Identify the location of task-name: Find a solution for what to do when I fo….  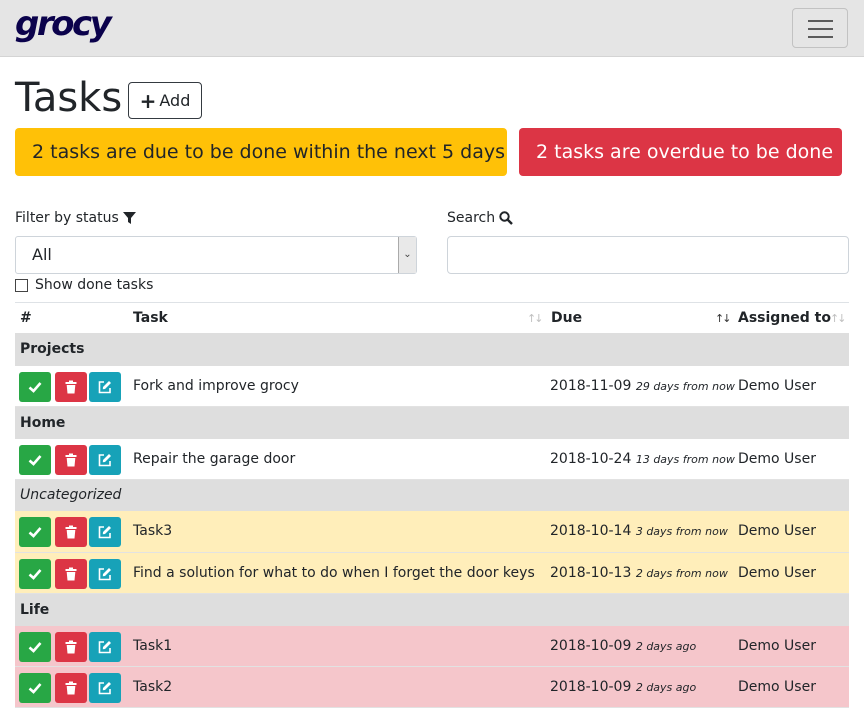
(334, 573).